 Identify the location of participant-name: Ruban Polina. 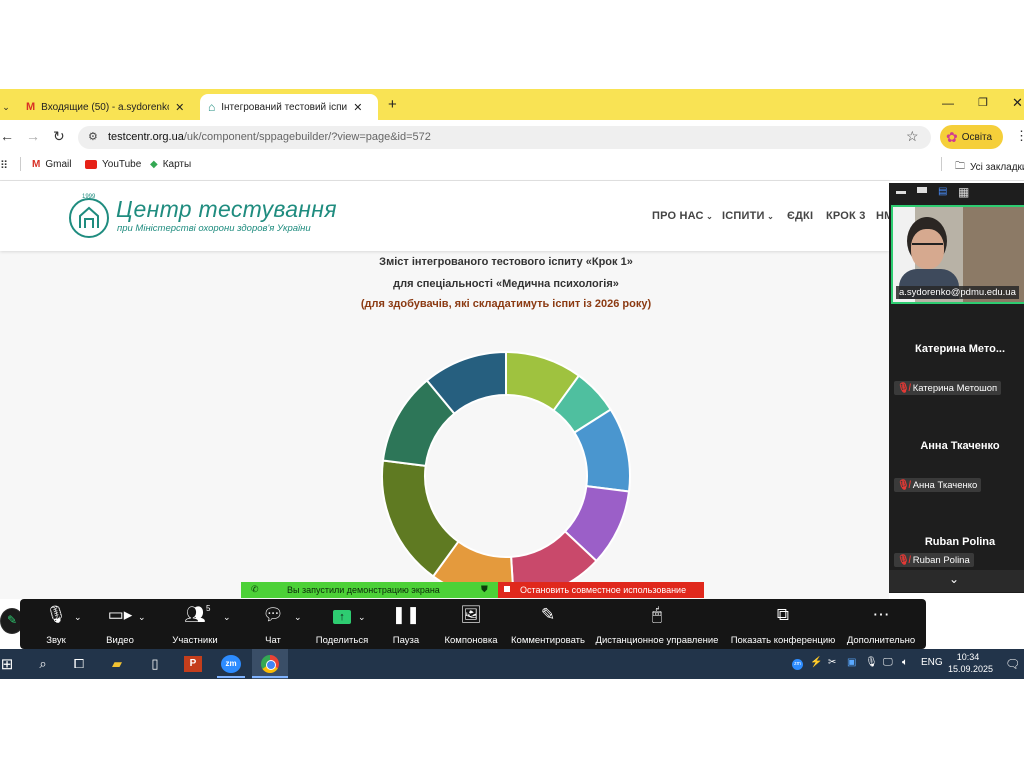
(960, 542).